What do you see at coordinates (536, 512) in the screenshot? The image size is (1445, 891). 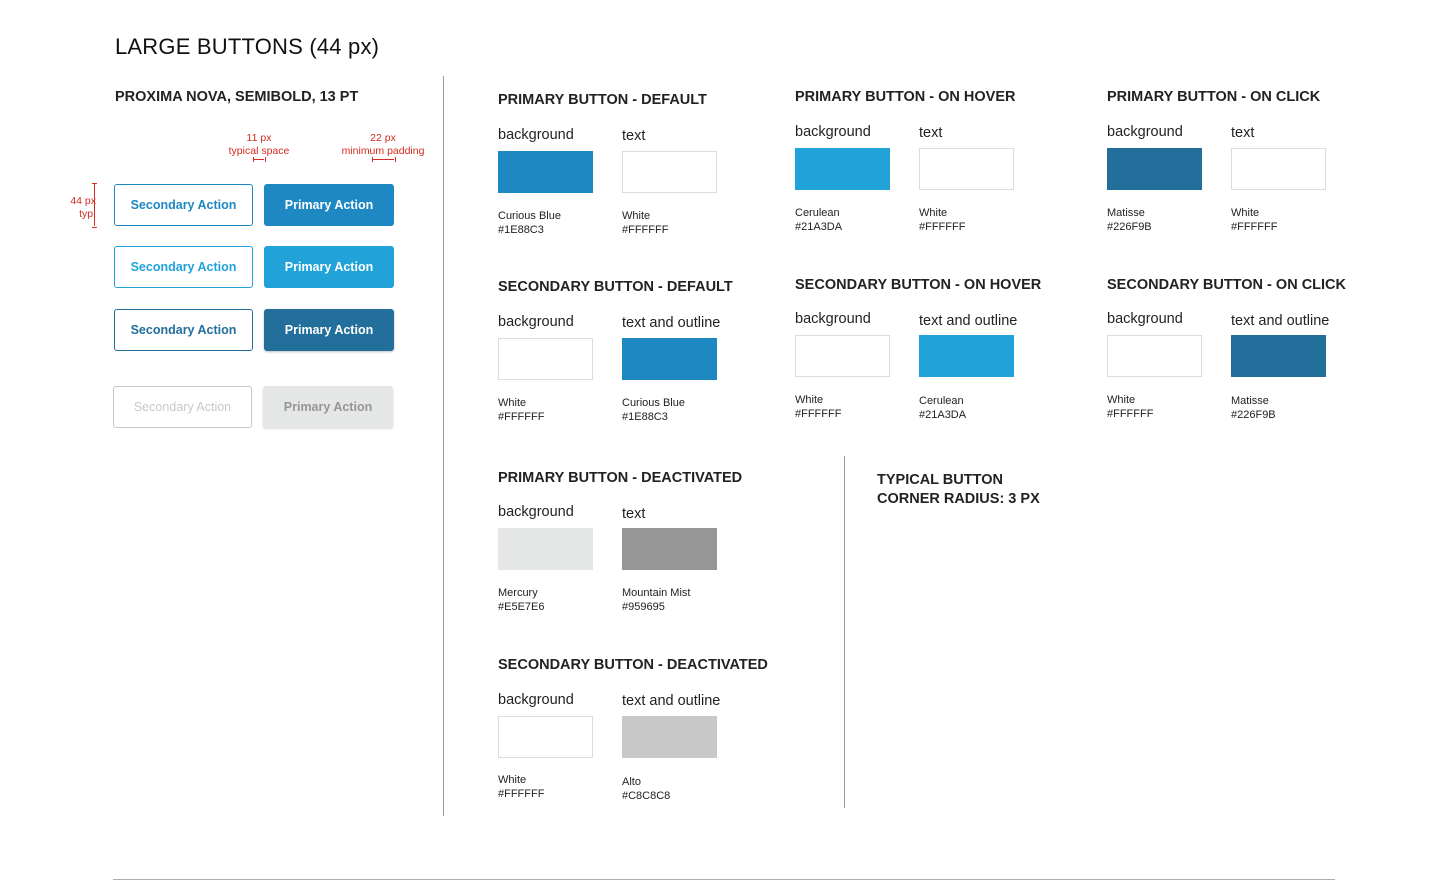 I see `primary-deactivated-bg-label: background` at bounding box center [536, 512].